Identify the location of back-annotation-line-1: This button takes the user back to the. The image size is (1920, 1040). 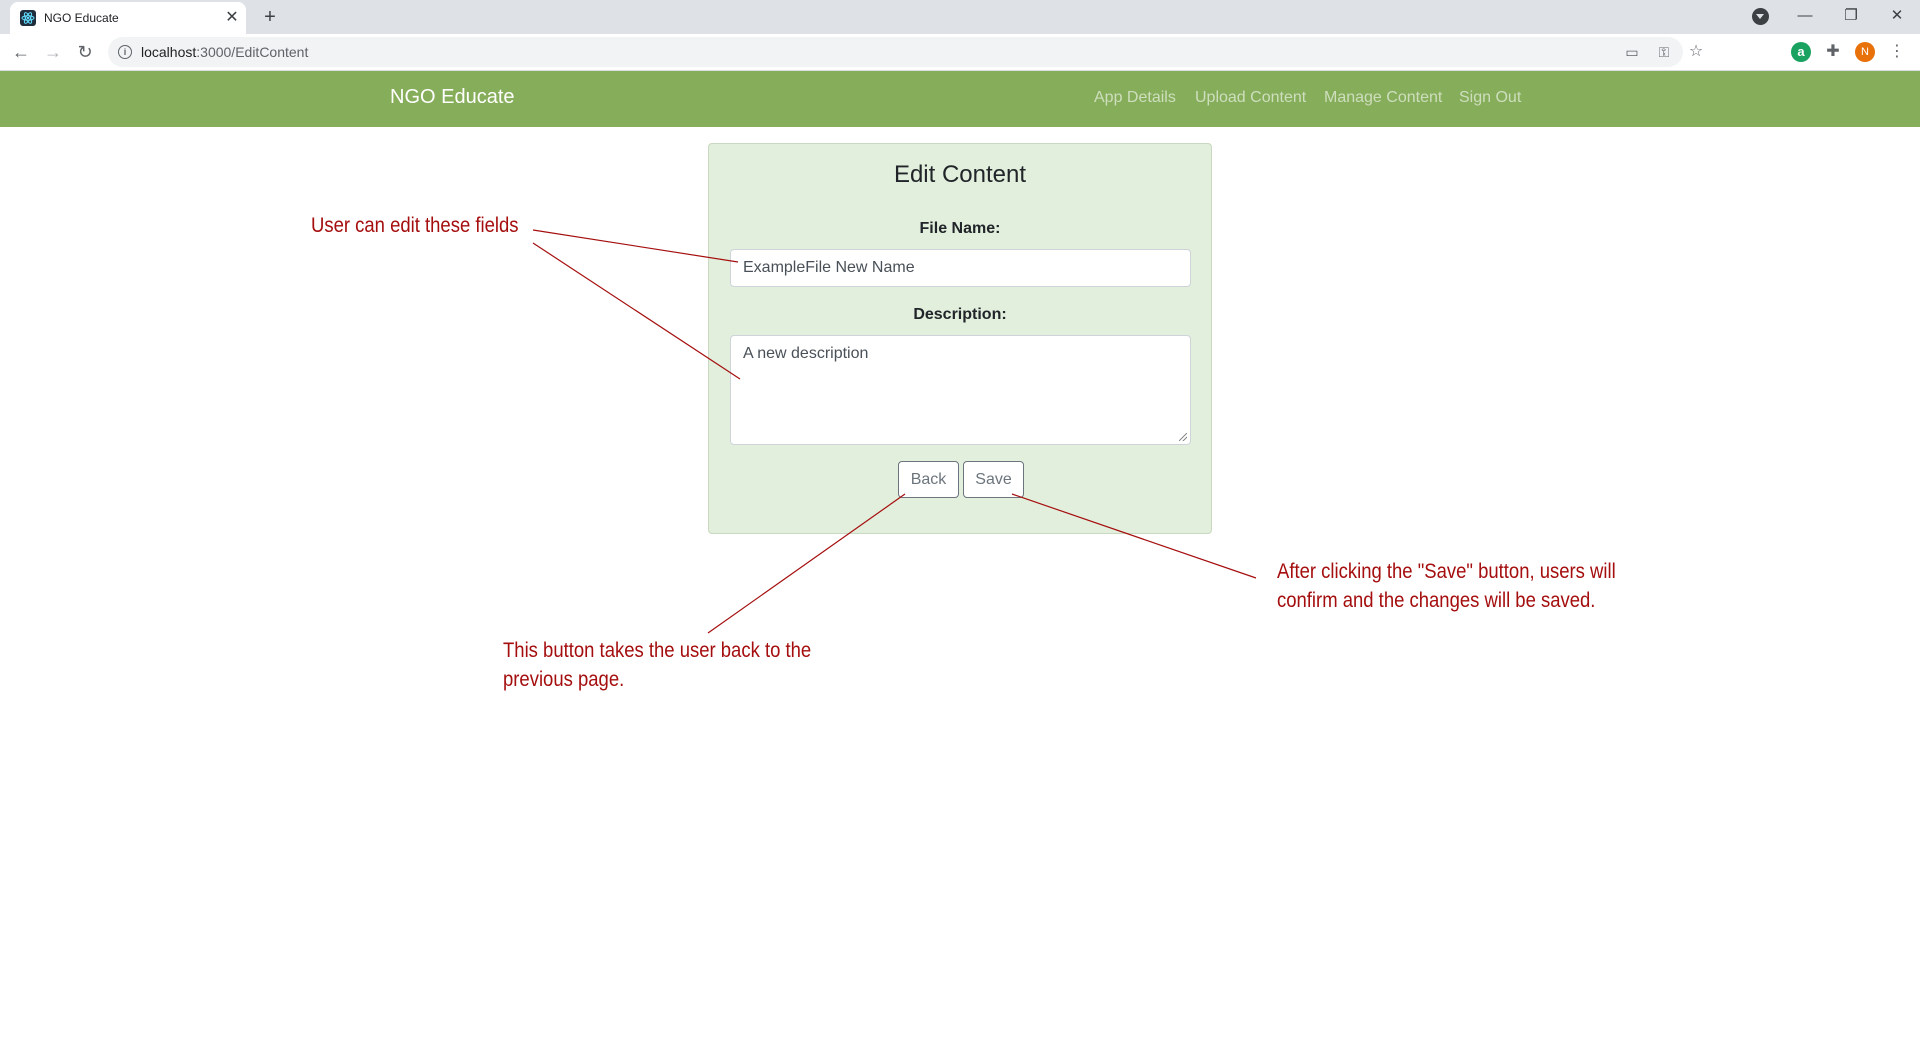
(657, 650).